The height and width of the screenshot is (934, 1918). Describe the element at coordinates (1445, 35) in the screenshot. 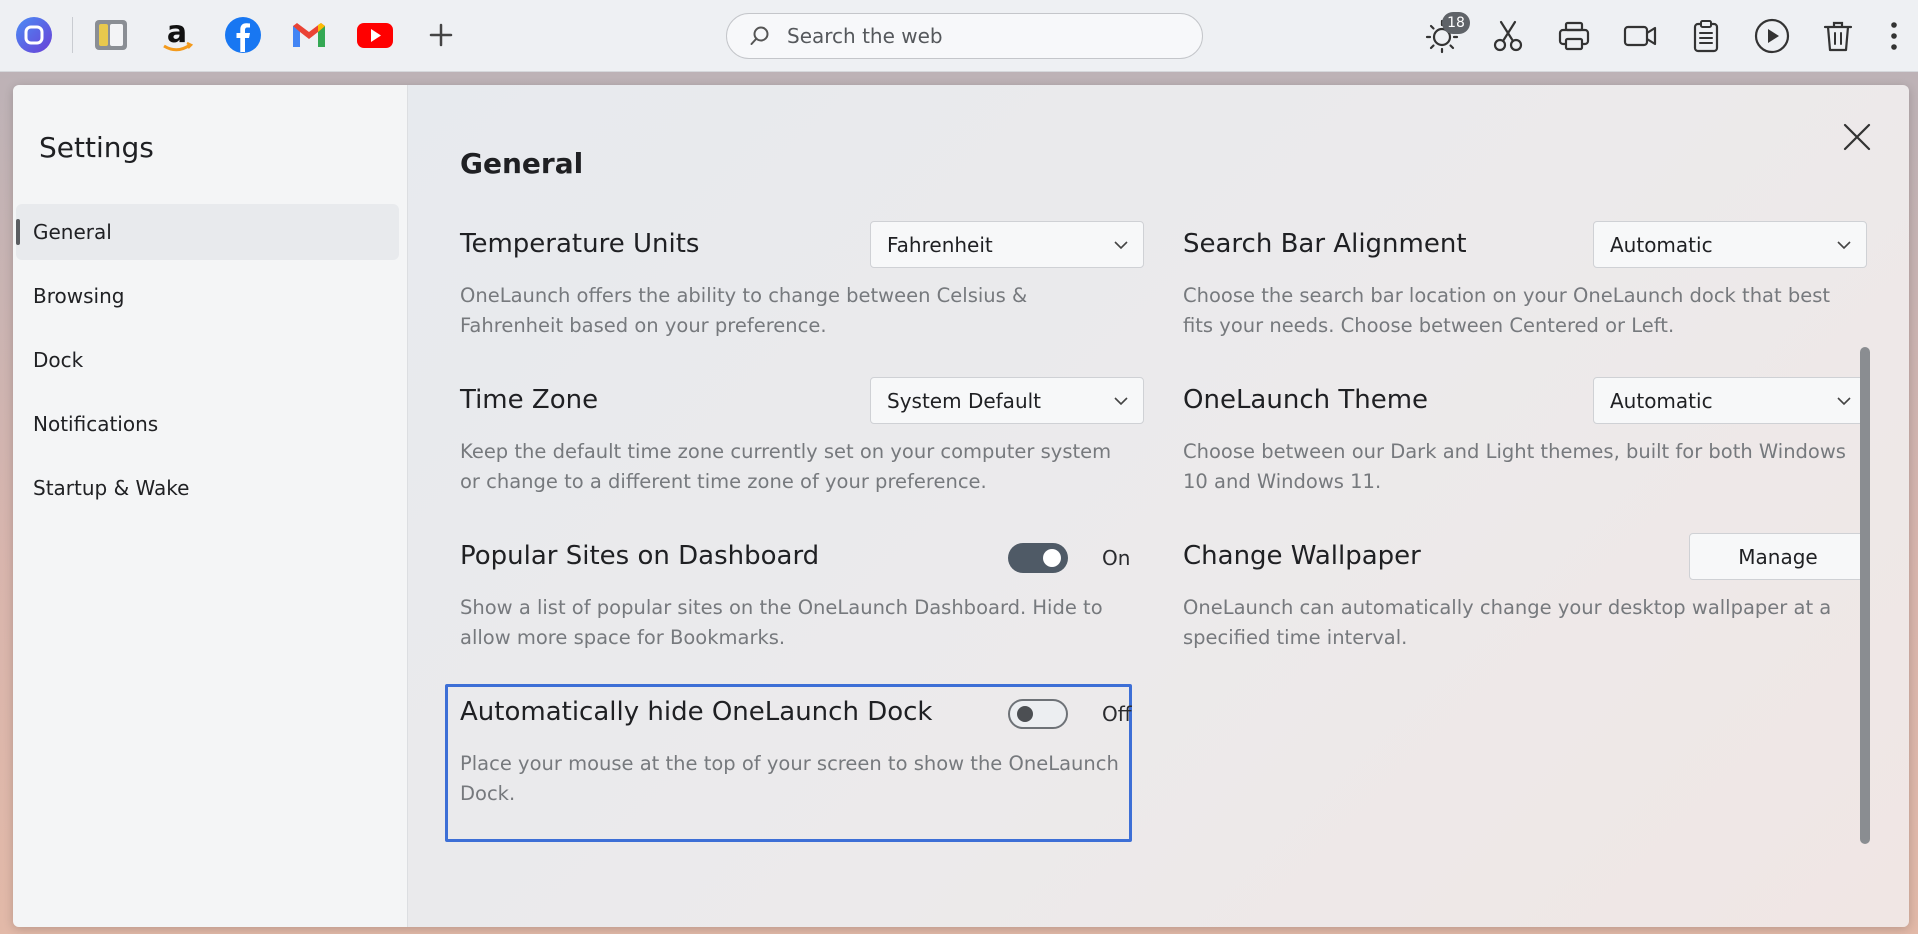

I see `weather-icon: 18` at that location.